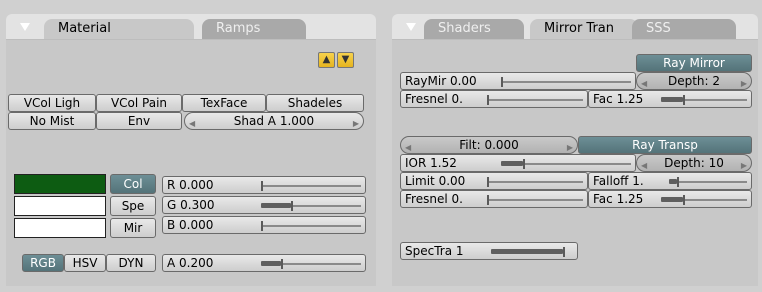 The width and height of the screenshot is (762, 292). Describe the element at coordinates (670, 99) in the screenshot. I see `mirror-fac-slider: Fac 1.25` at that location.